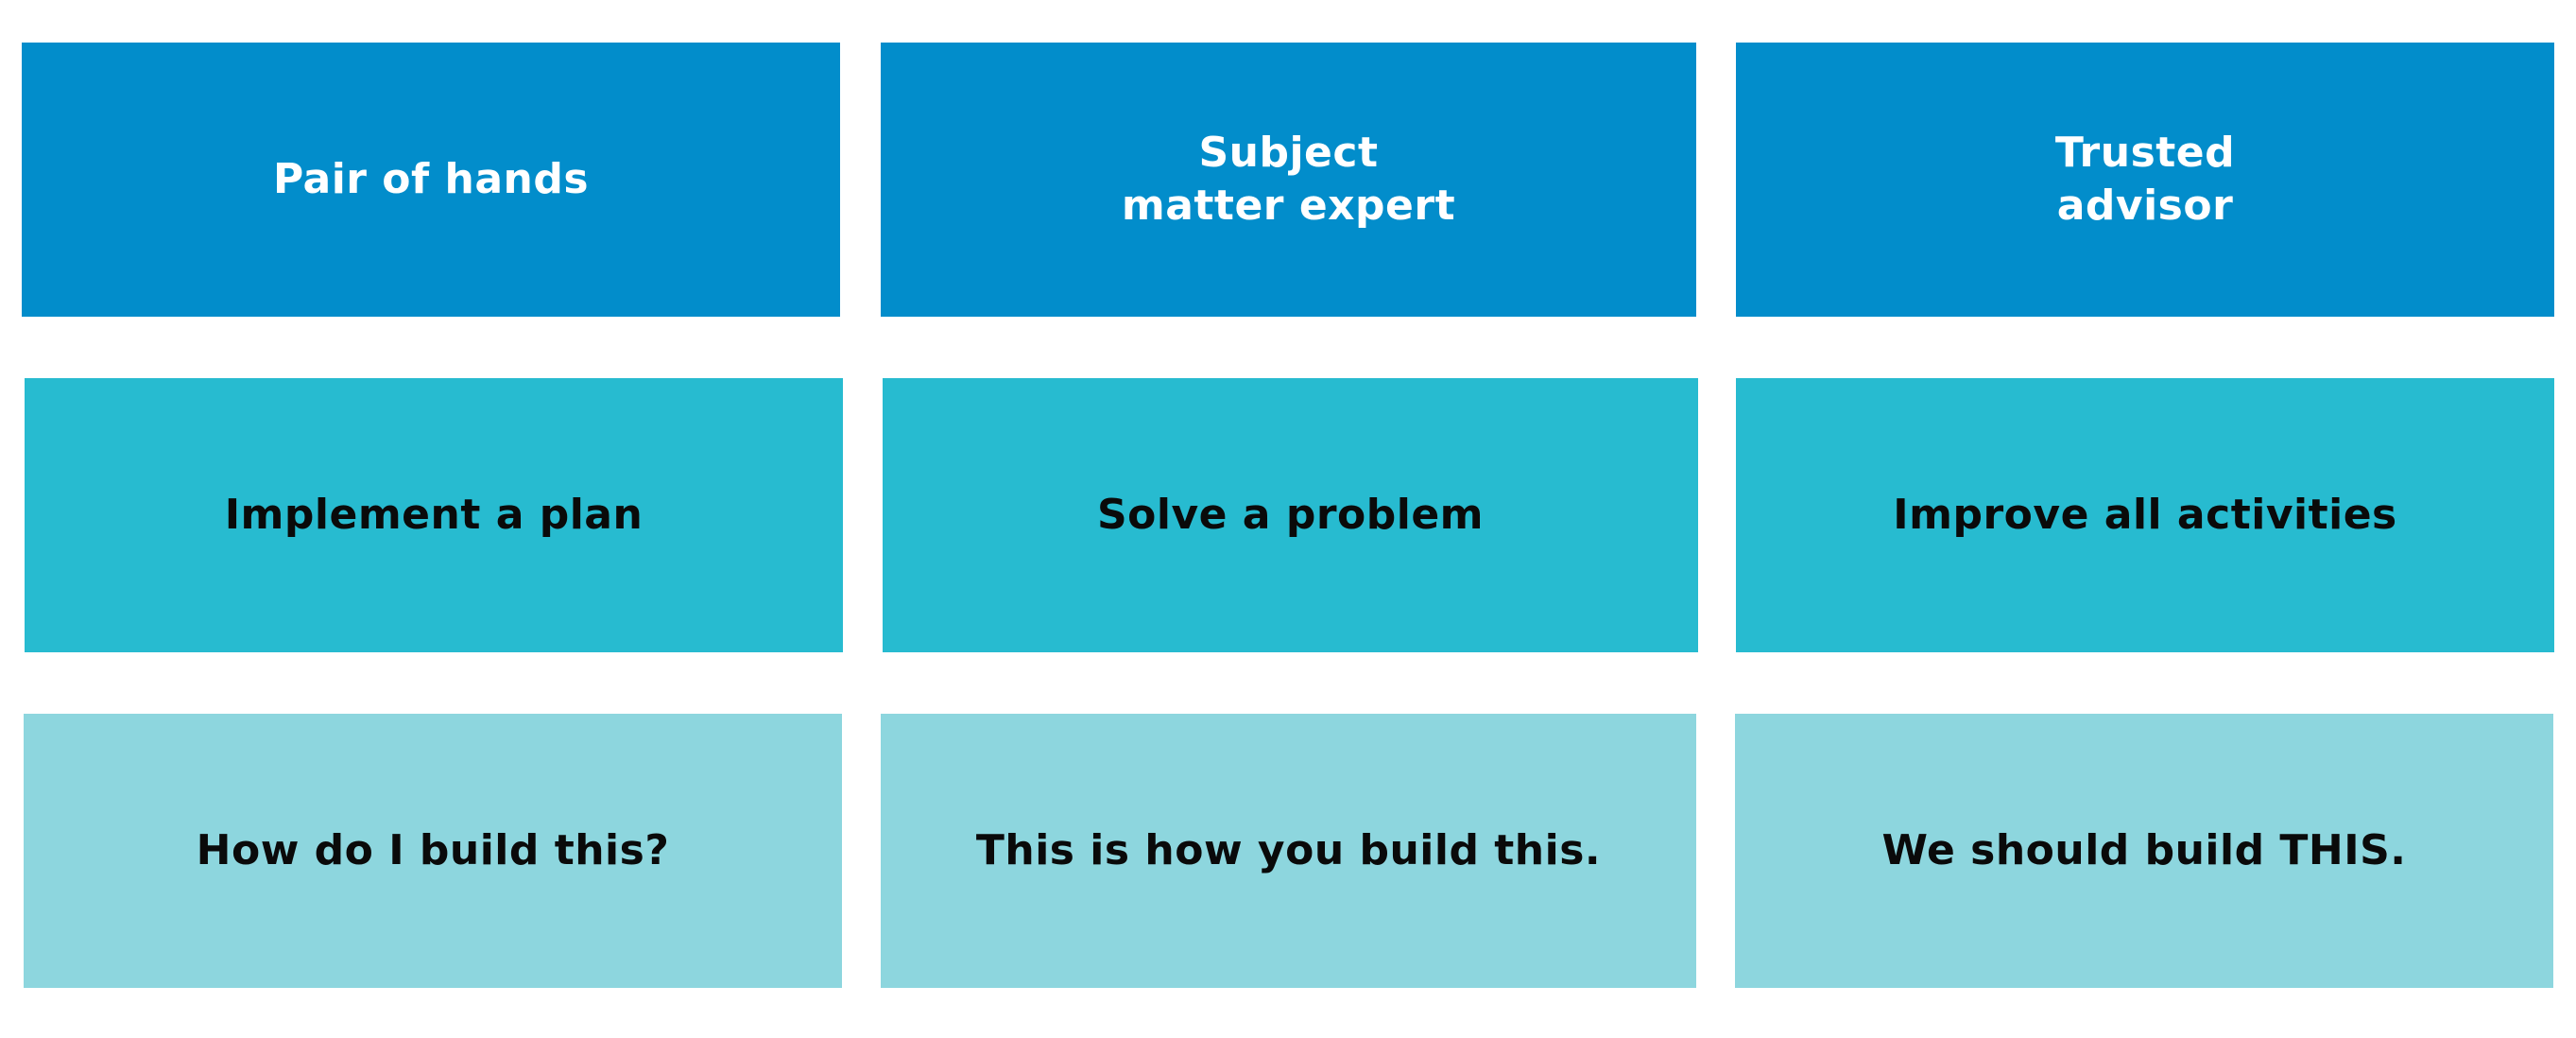 This screenshot has height=1038, width=2576. I want to click on goal-label: Implement a plan, so click(434, 515).